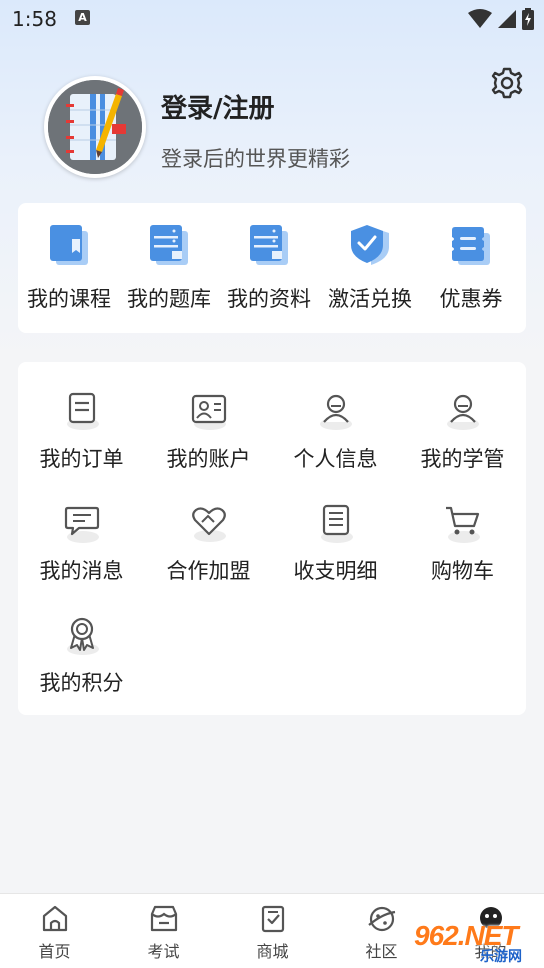  Describe the element at coordinates (269, 299) in the screenshot. I see `quick-action-label: 我的资料` at that location.